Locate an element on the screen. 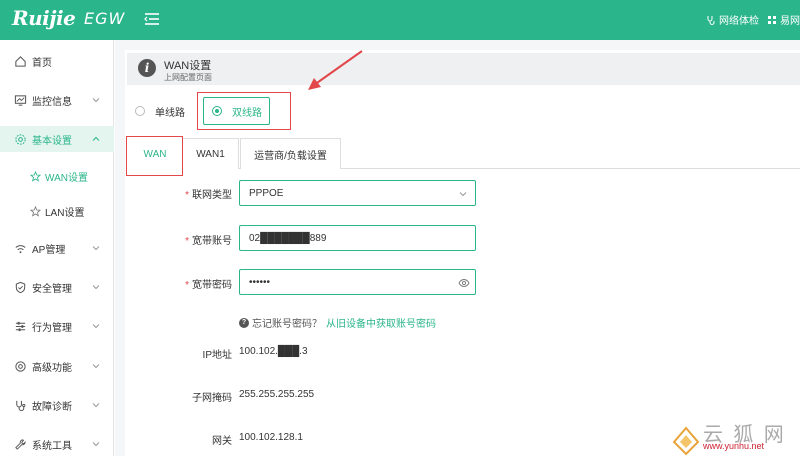 This screenshot has width=800, height=456. eye-icon is located at coordinates (464, 283).